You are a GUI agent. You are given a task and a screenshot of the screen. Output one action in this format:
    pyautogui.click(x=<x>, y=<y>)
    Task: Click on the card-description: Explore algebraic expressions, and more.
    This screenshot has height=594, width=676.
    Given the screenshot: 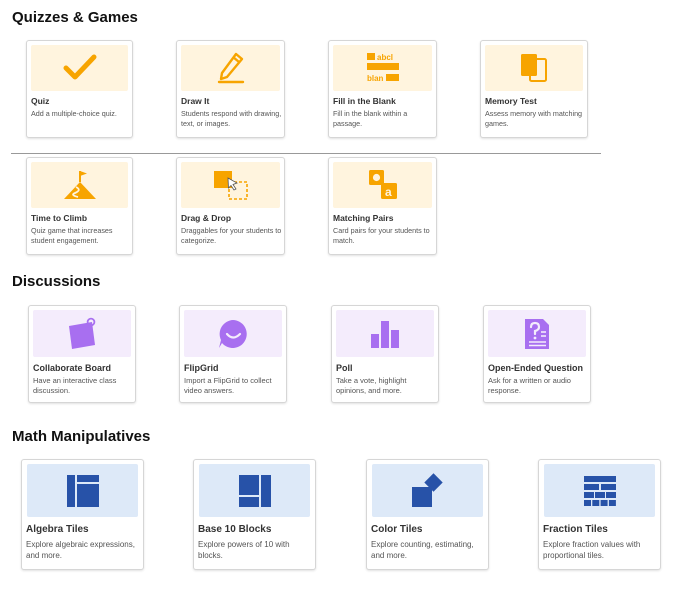 What is the action you would take?
    pyautogui.click(x=80, y=550)
    